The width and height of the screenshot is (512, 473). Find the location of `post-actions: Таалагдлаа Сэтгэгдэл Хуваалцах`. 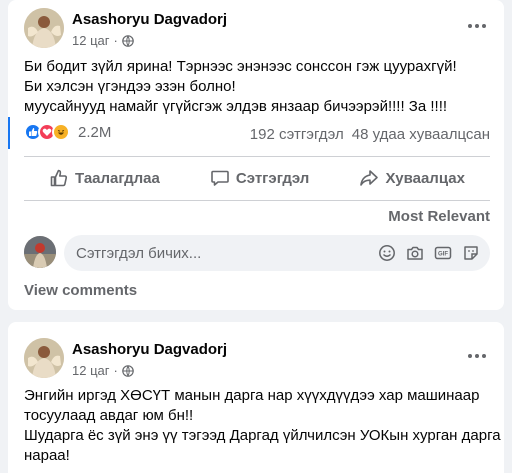

post-actions: Таалагдлаа Сэтгэгдэл Хуваалцах is located at coordinates (257, 178).